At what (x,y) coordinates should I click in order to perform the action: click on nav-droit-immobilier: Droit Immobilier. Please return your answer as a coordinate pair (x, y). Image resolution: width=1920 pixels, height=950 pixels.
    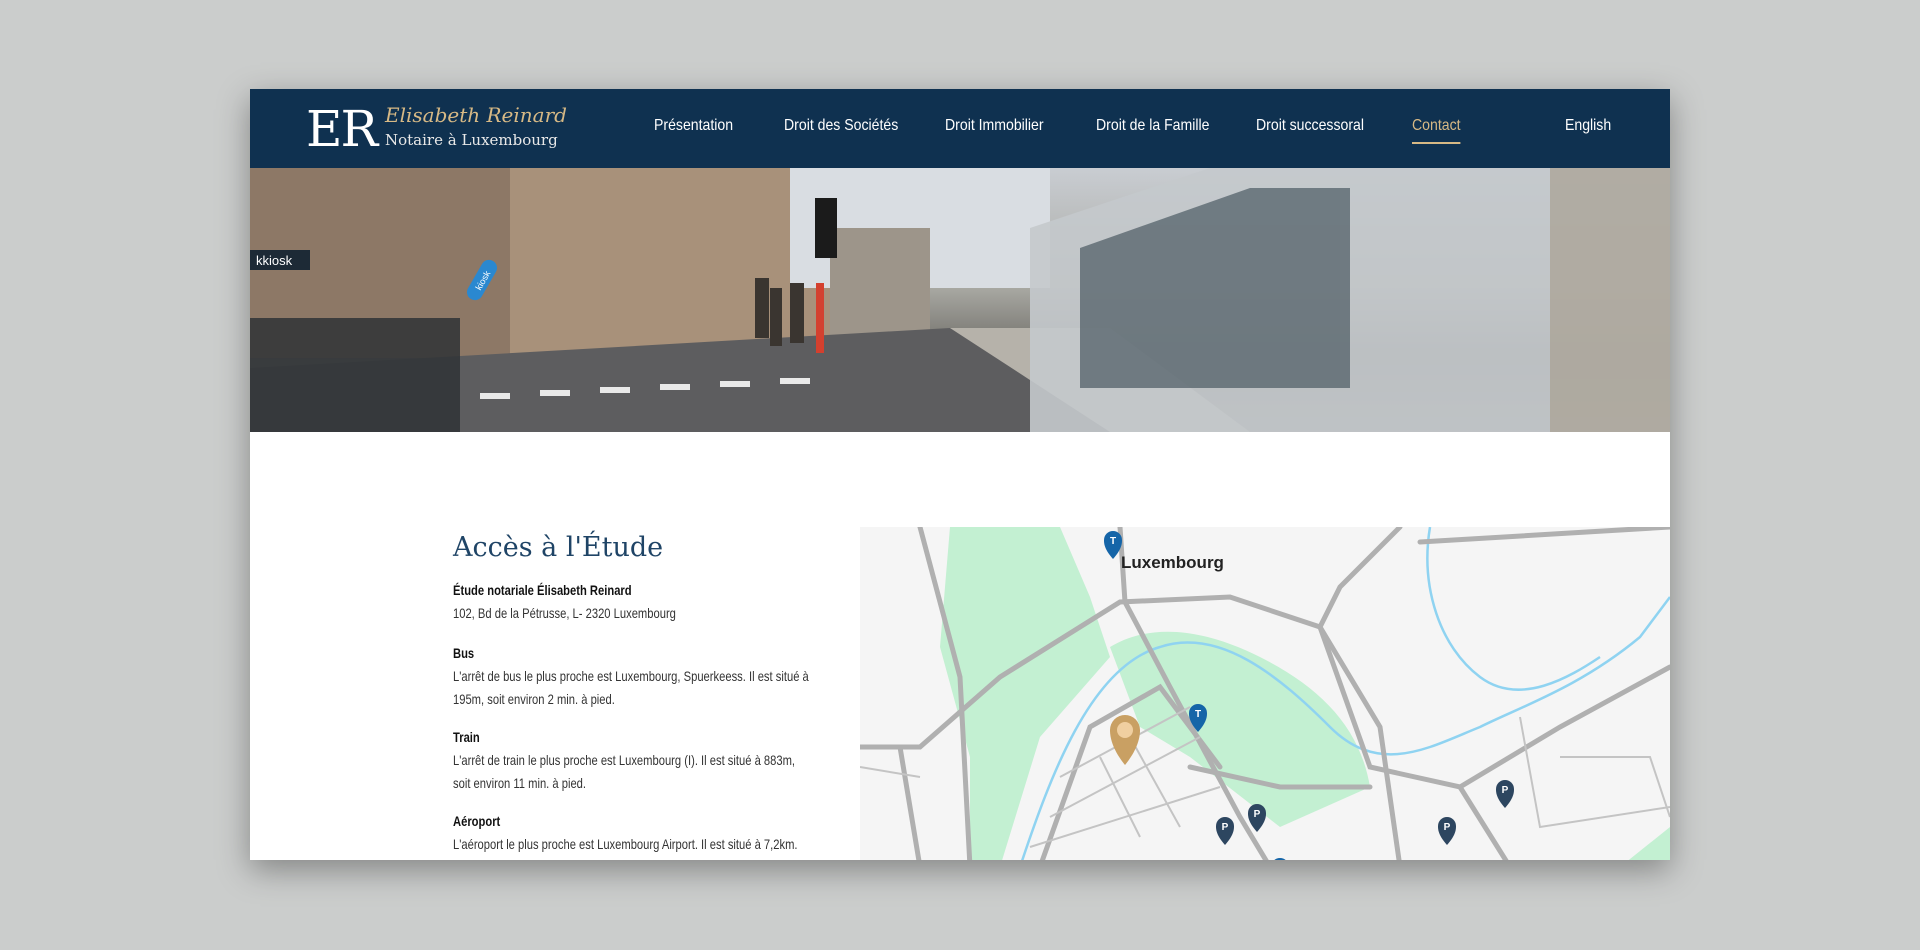
    Looking at the image, I should click on (994, 126).